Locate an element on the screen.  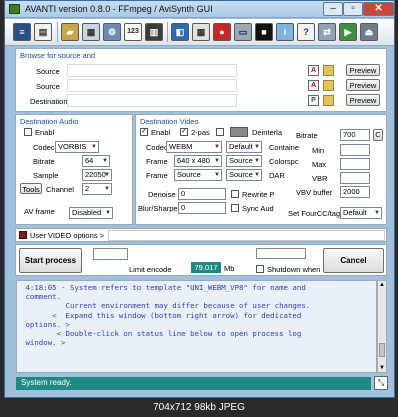
cancel-button: Cancel is located at coordinates (353, 260).